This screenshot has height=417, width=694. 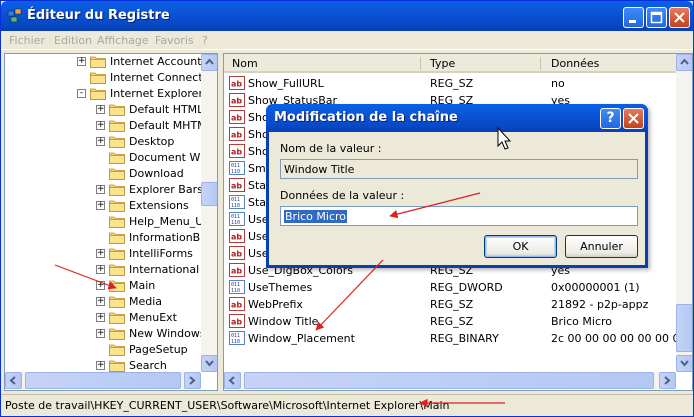 I want to click on tree-item-label: Media, so click(x=146, y=301).